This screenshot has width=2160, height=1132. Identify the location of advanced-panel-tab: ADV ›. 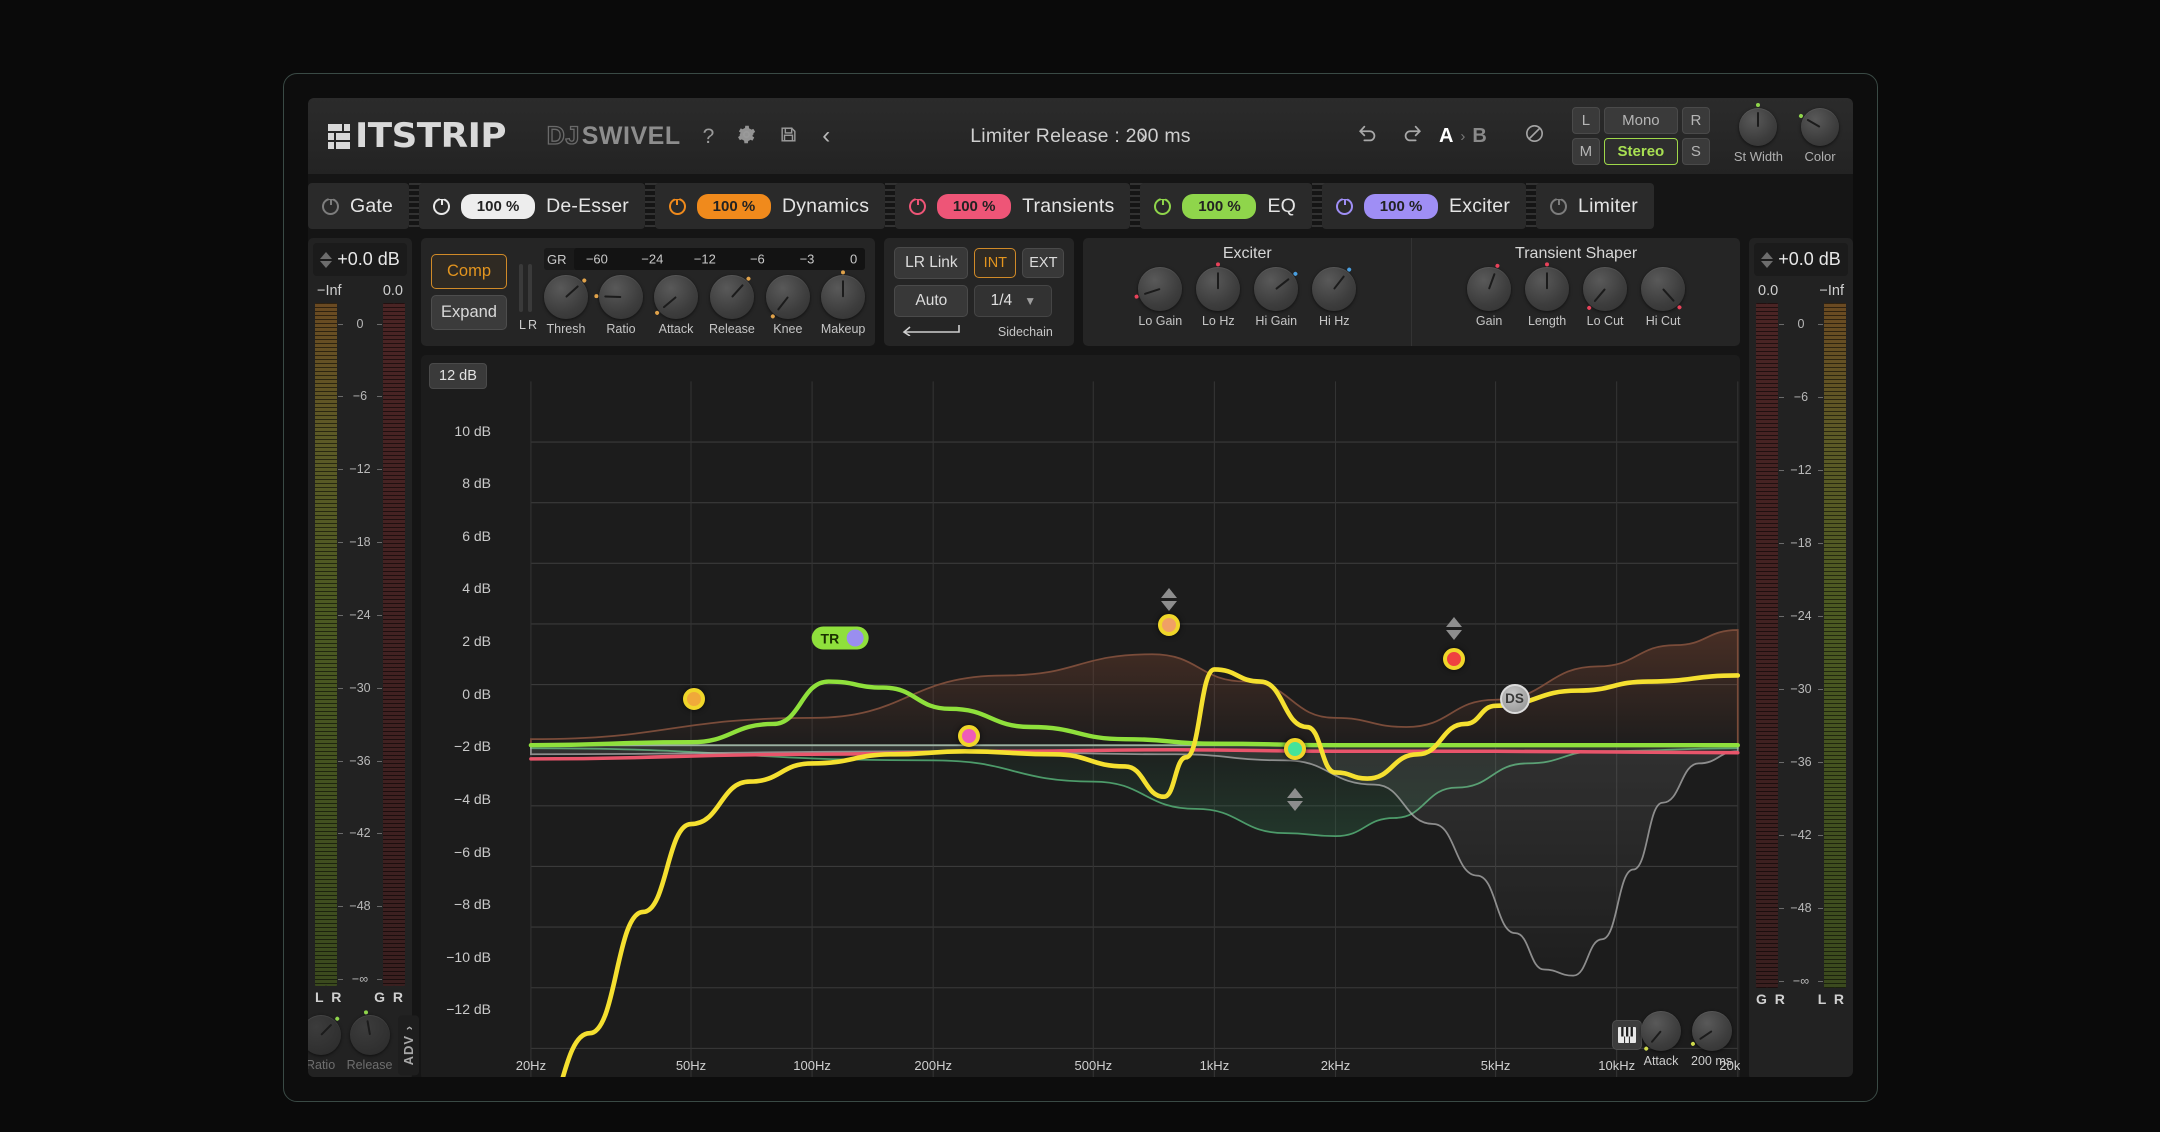
(409, 1044).